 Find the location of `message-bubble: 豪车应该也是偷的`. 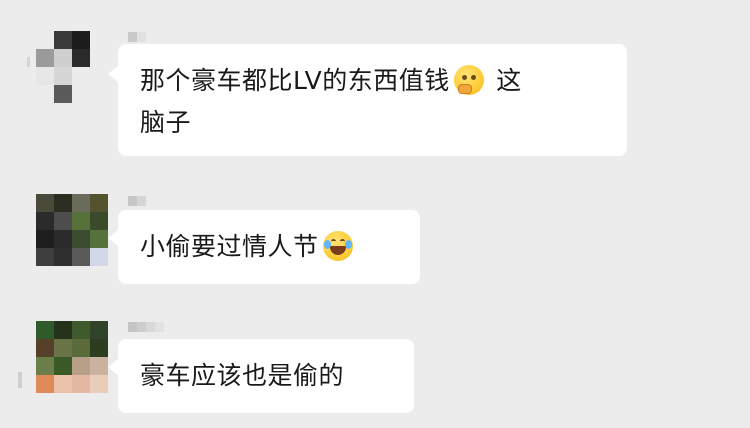

message-bubble: 豪车应该也是偷的 is located at coordinates (261, 376).